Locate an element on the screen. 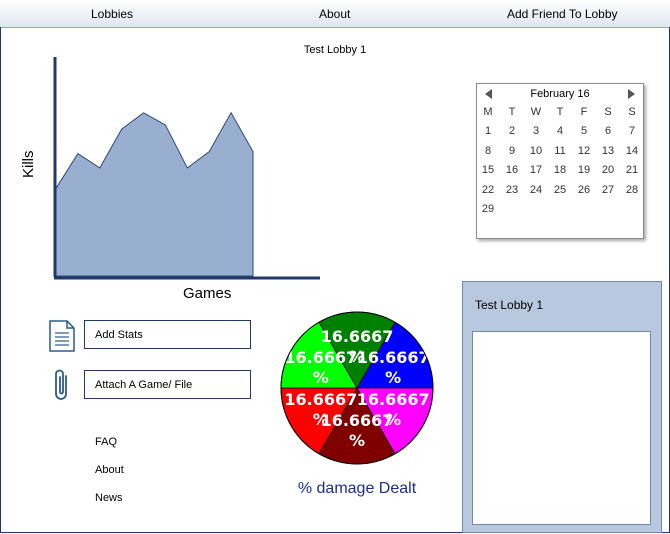  lobby-chat-panel: Test Lobby 1 is located at coordinates (562, 407).